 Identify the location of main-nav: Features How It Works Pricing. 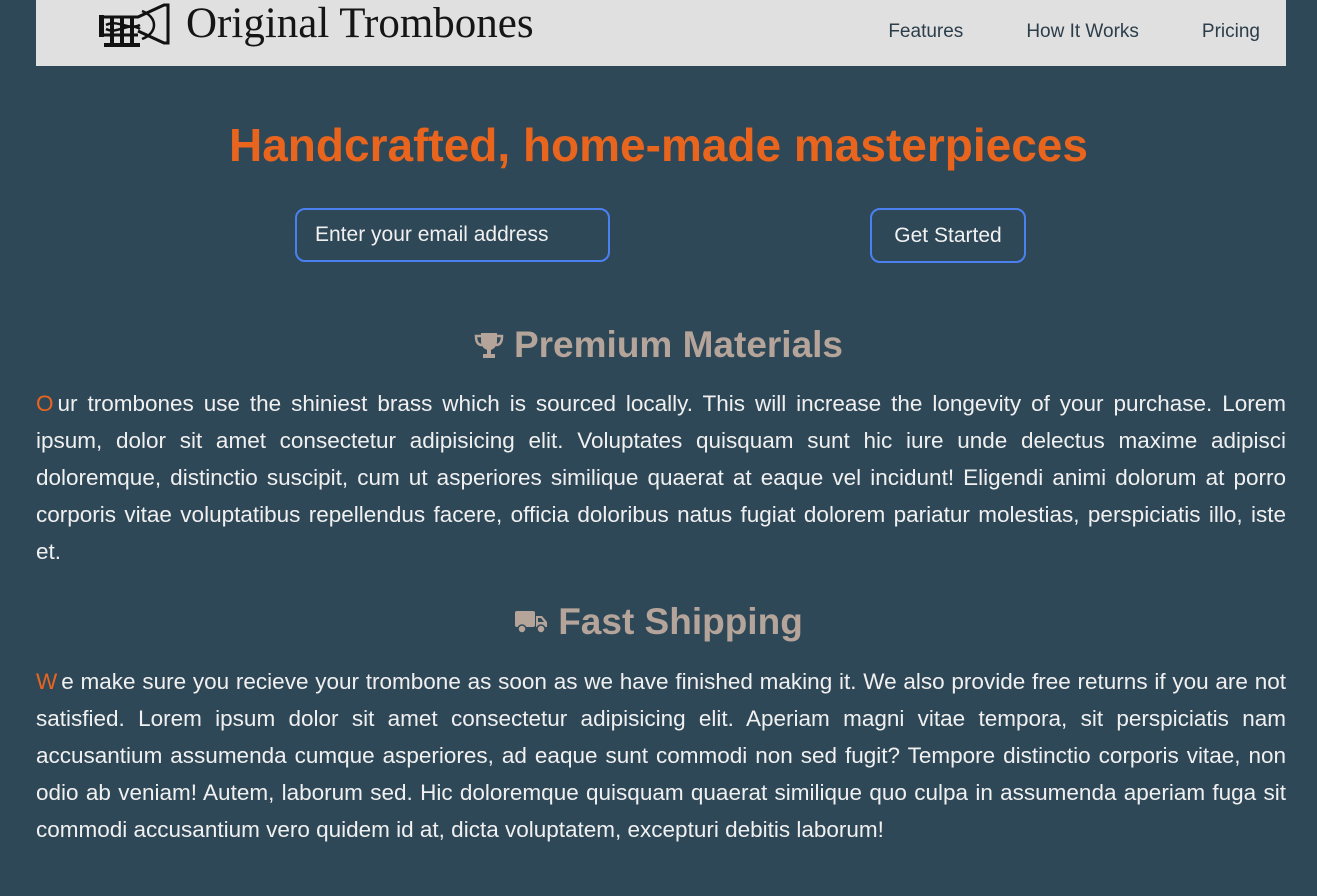
(1074, 32).